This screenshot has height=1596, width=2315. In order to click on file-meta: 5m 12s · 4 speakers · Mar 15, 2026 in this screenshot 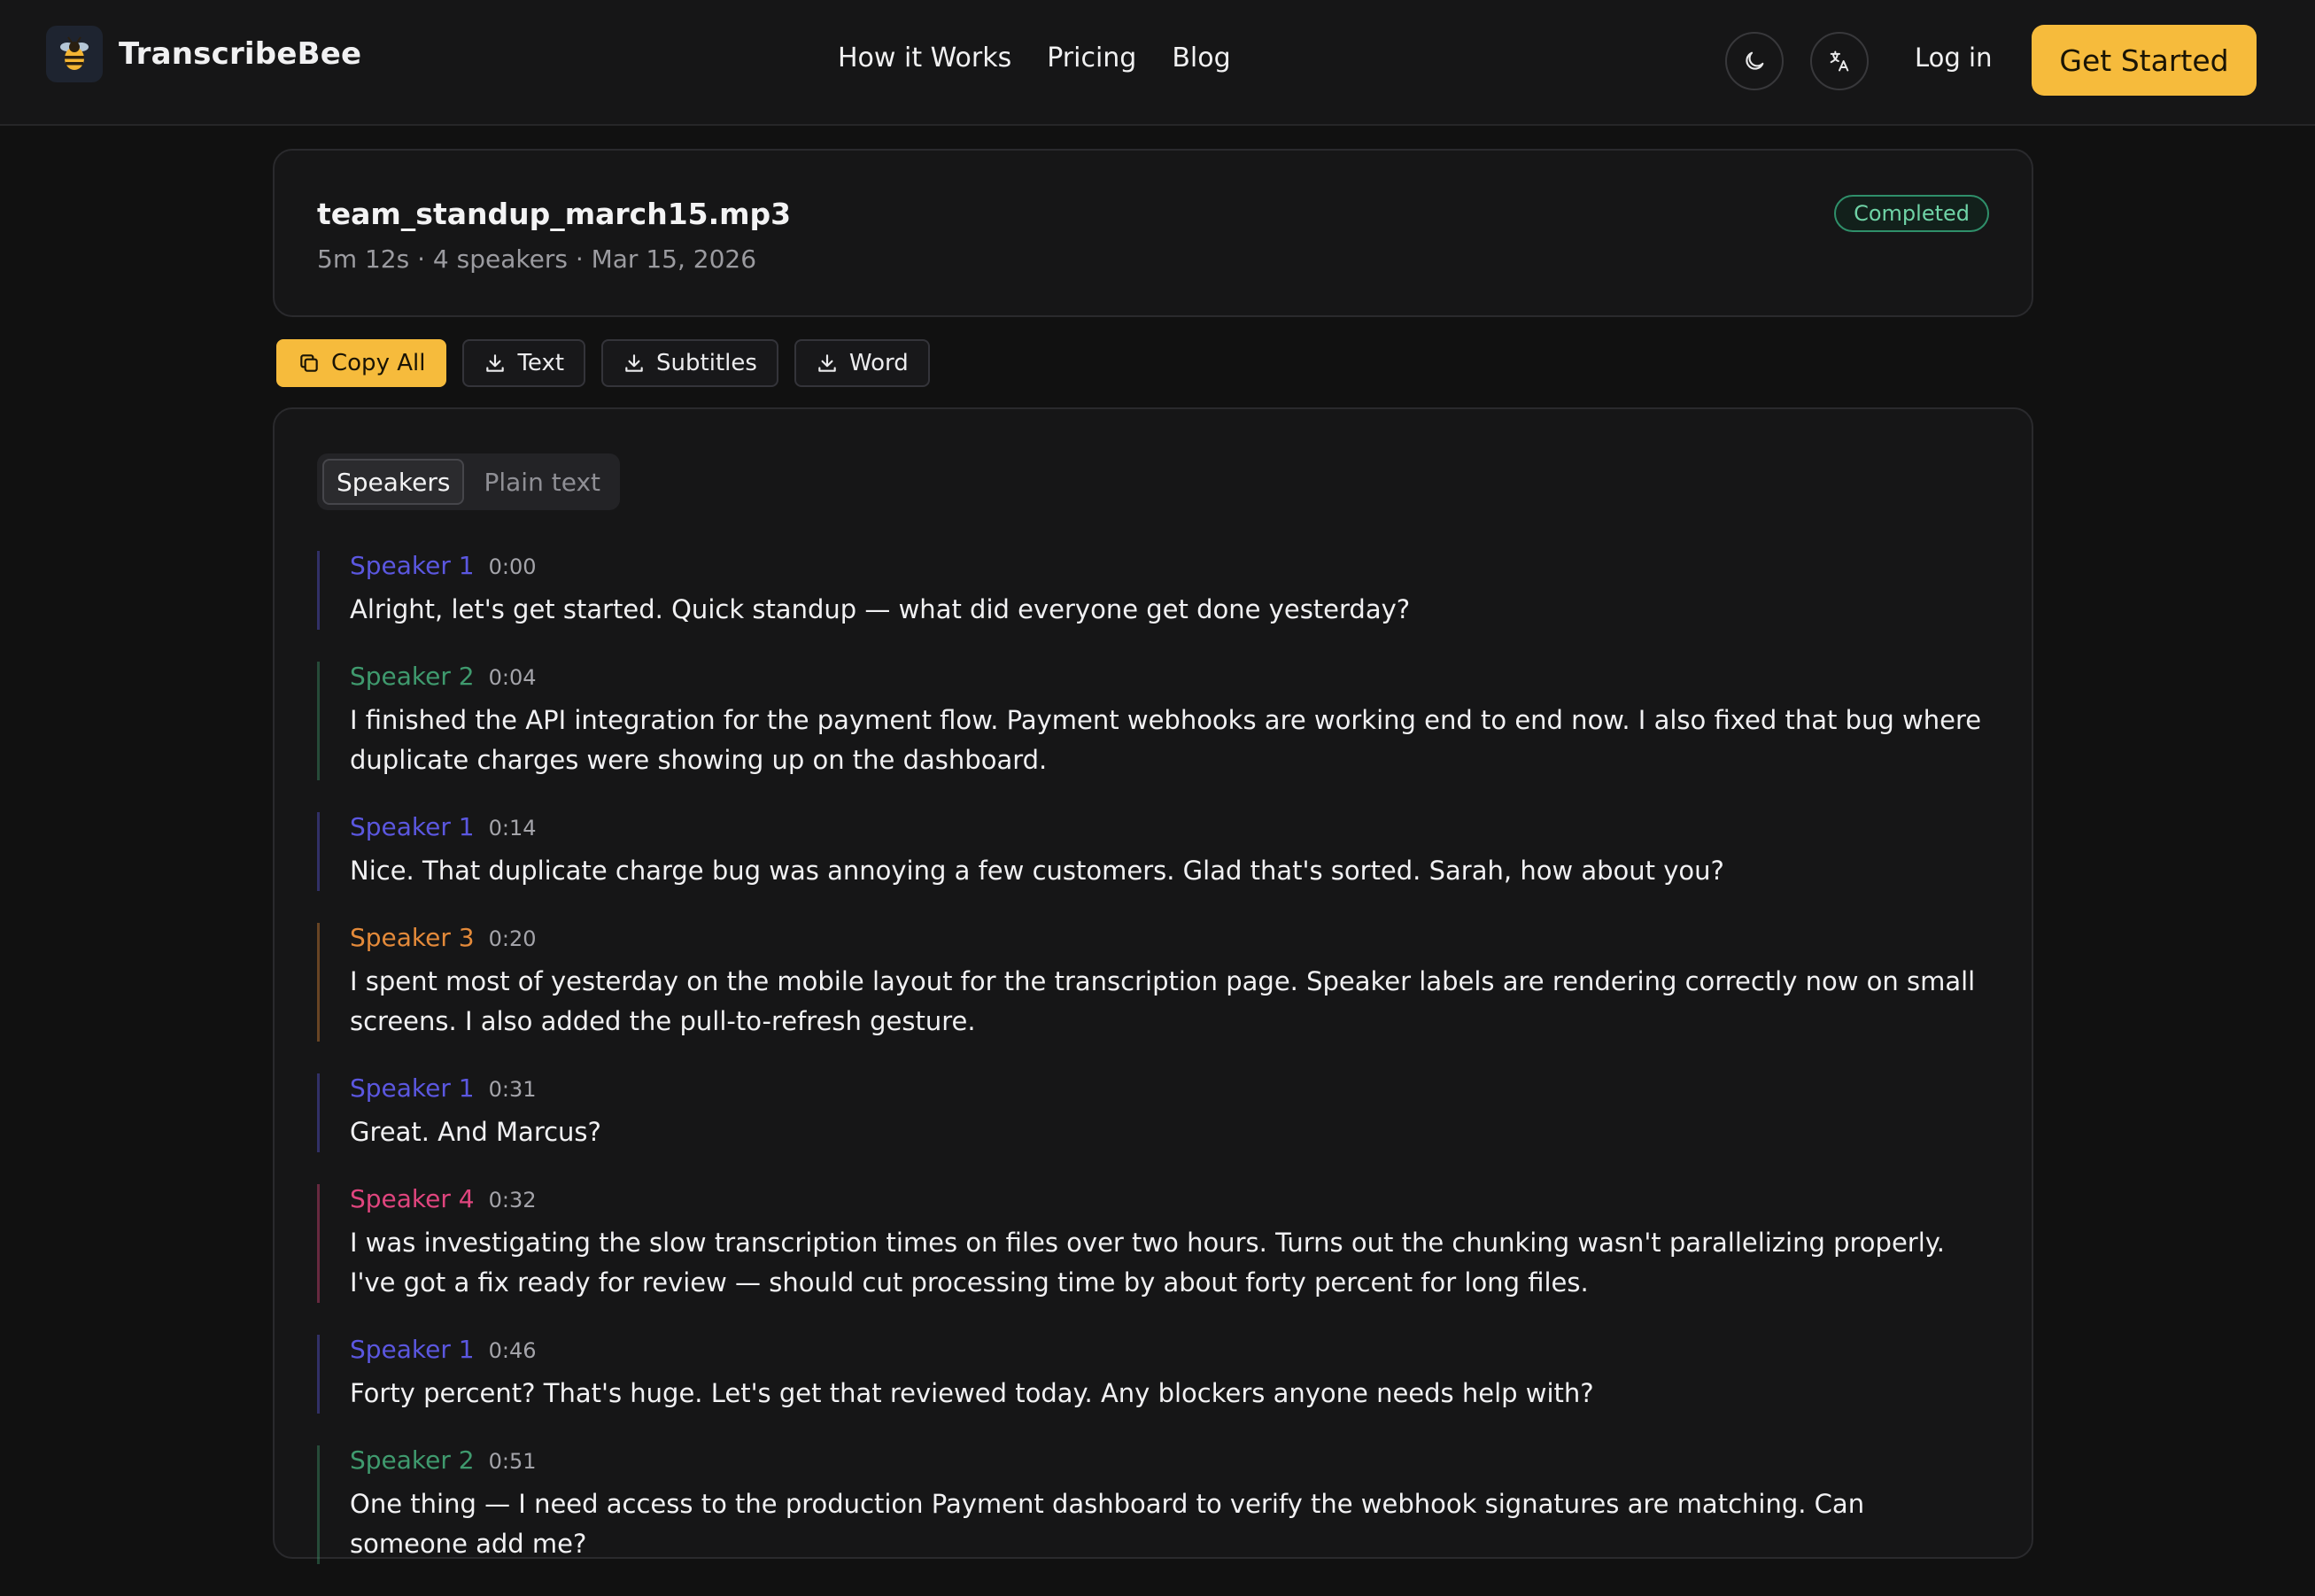, I will do `click(537, 259)`.